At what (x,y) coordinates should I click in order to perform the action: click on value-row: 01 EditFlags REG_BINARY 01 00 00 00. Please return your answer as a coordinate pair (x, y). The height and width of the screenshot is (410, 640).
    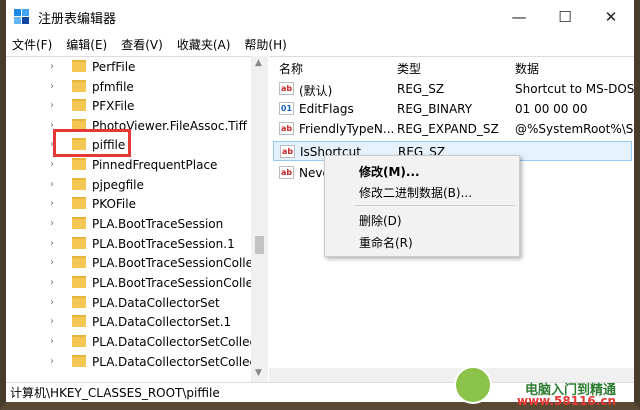
    Looking at the image, I should click on (451, 109).